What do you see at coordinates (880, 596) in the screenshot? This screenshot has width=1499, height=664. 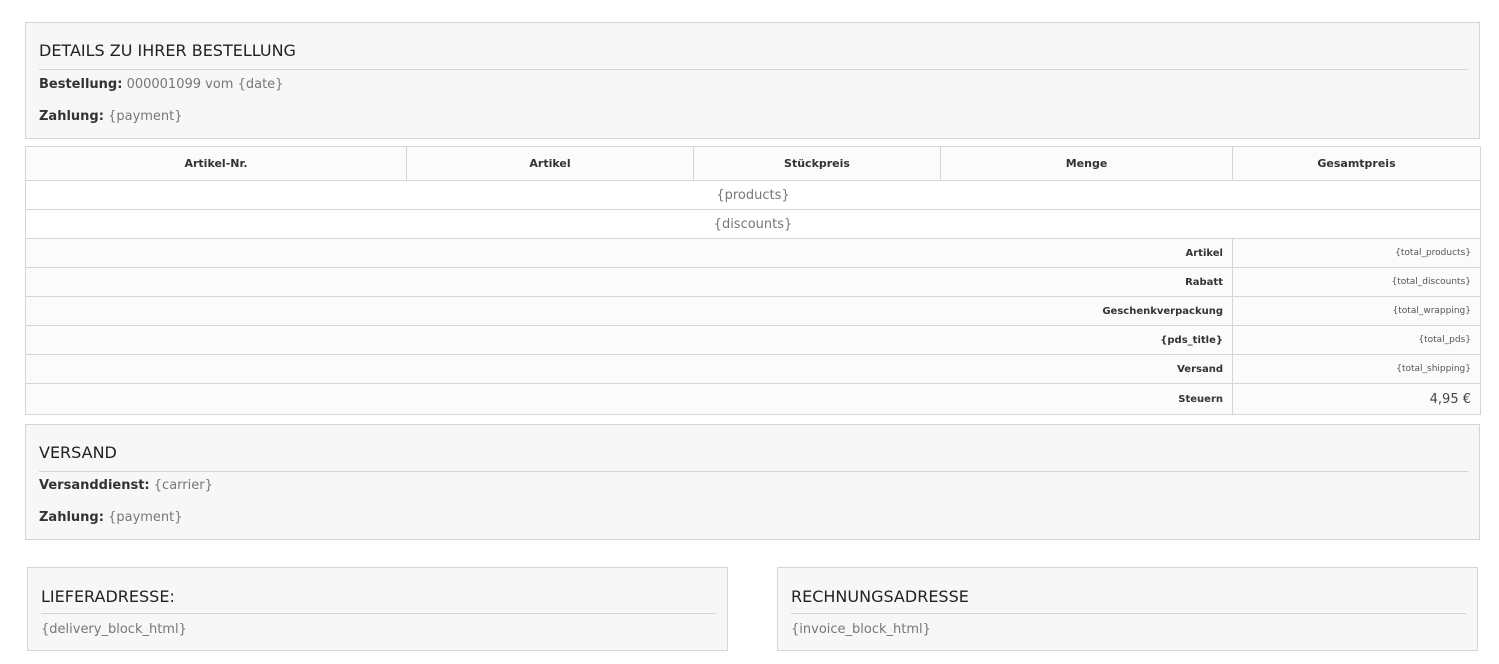 I see `invoice-address-title: RECHNUNGSADRESSE` at bounding box center [880, 596].